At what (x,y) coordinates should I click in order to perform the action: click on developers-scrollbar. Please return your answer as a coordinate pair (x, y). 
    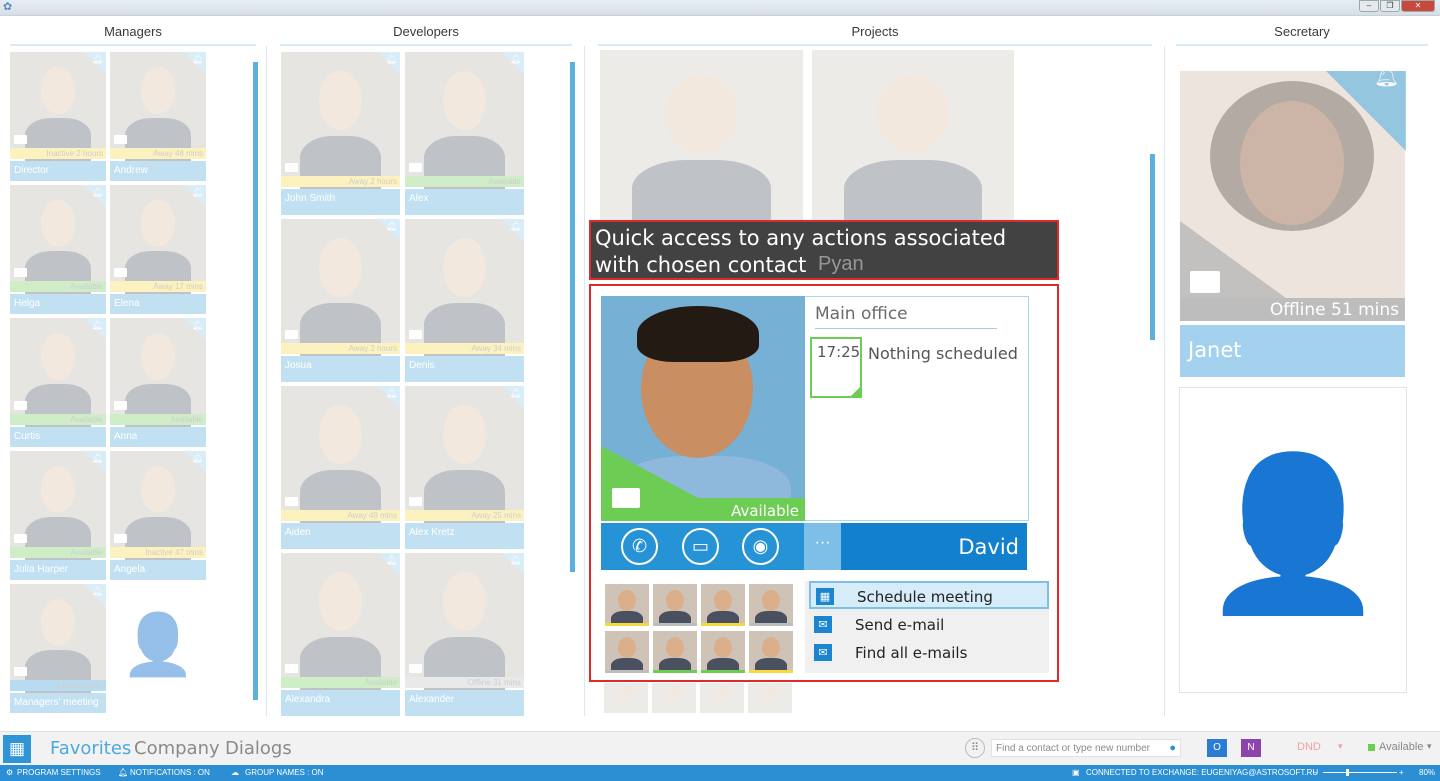
    Looking at the image, I should click on (572, 317).